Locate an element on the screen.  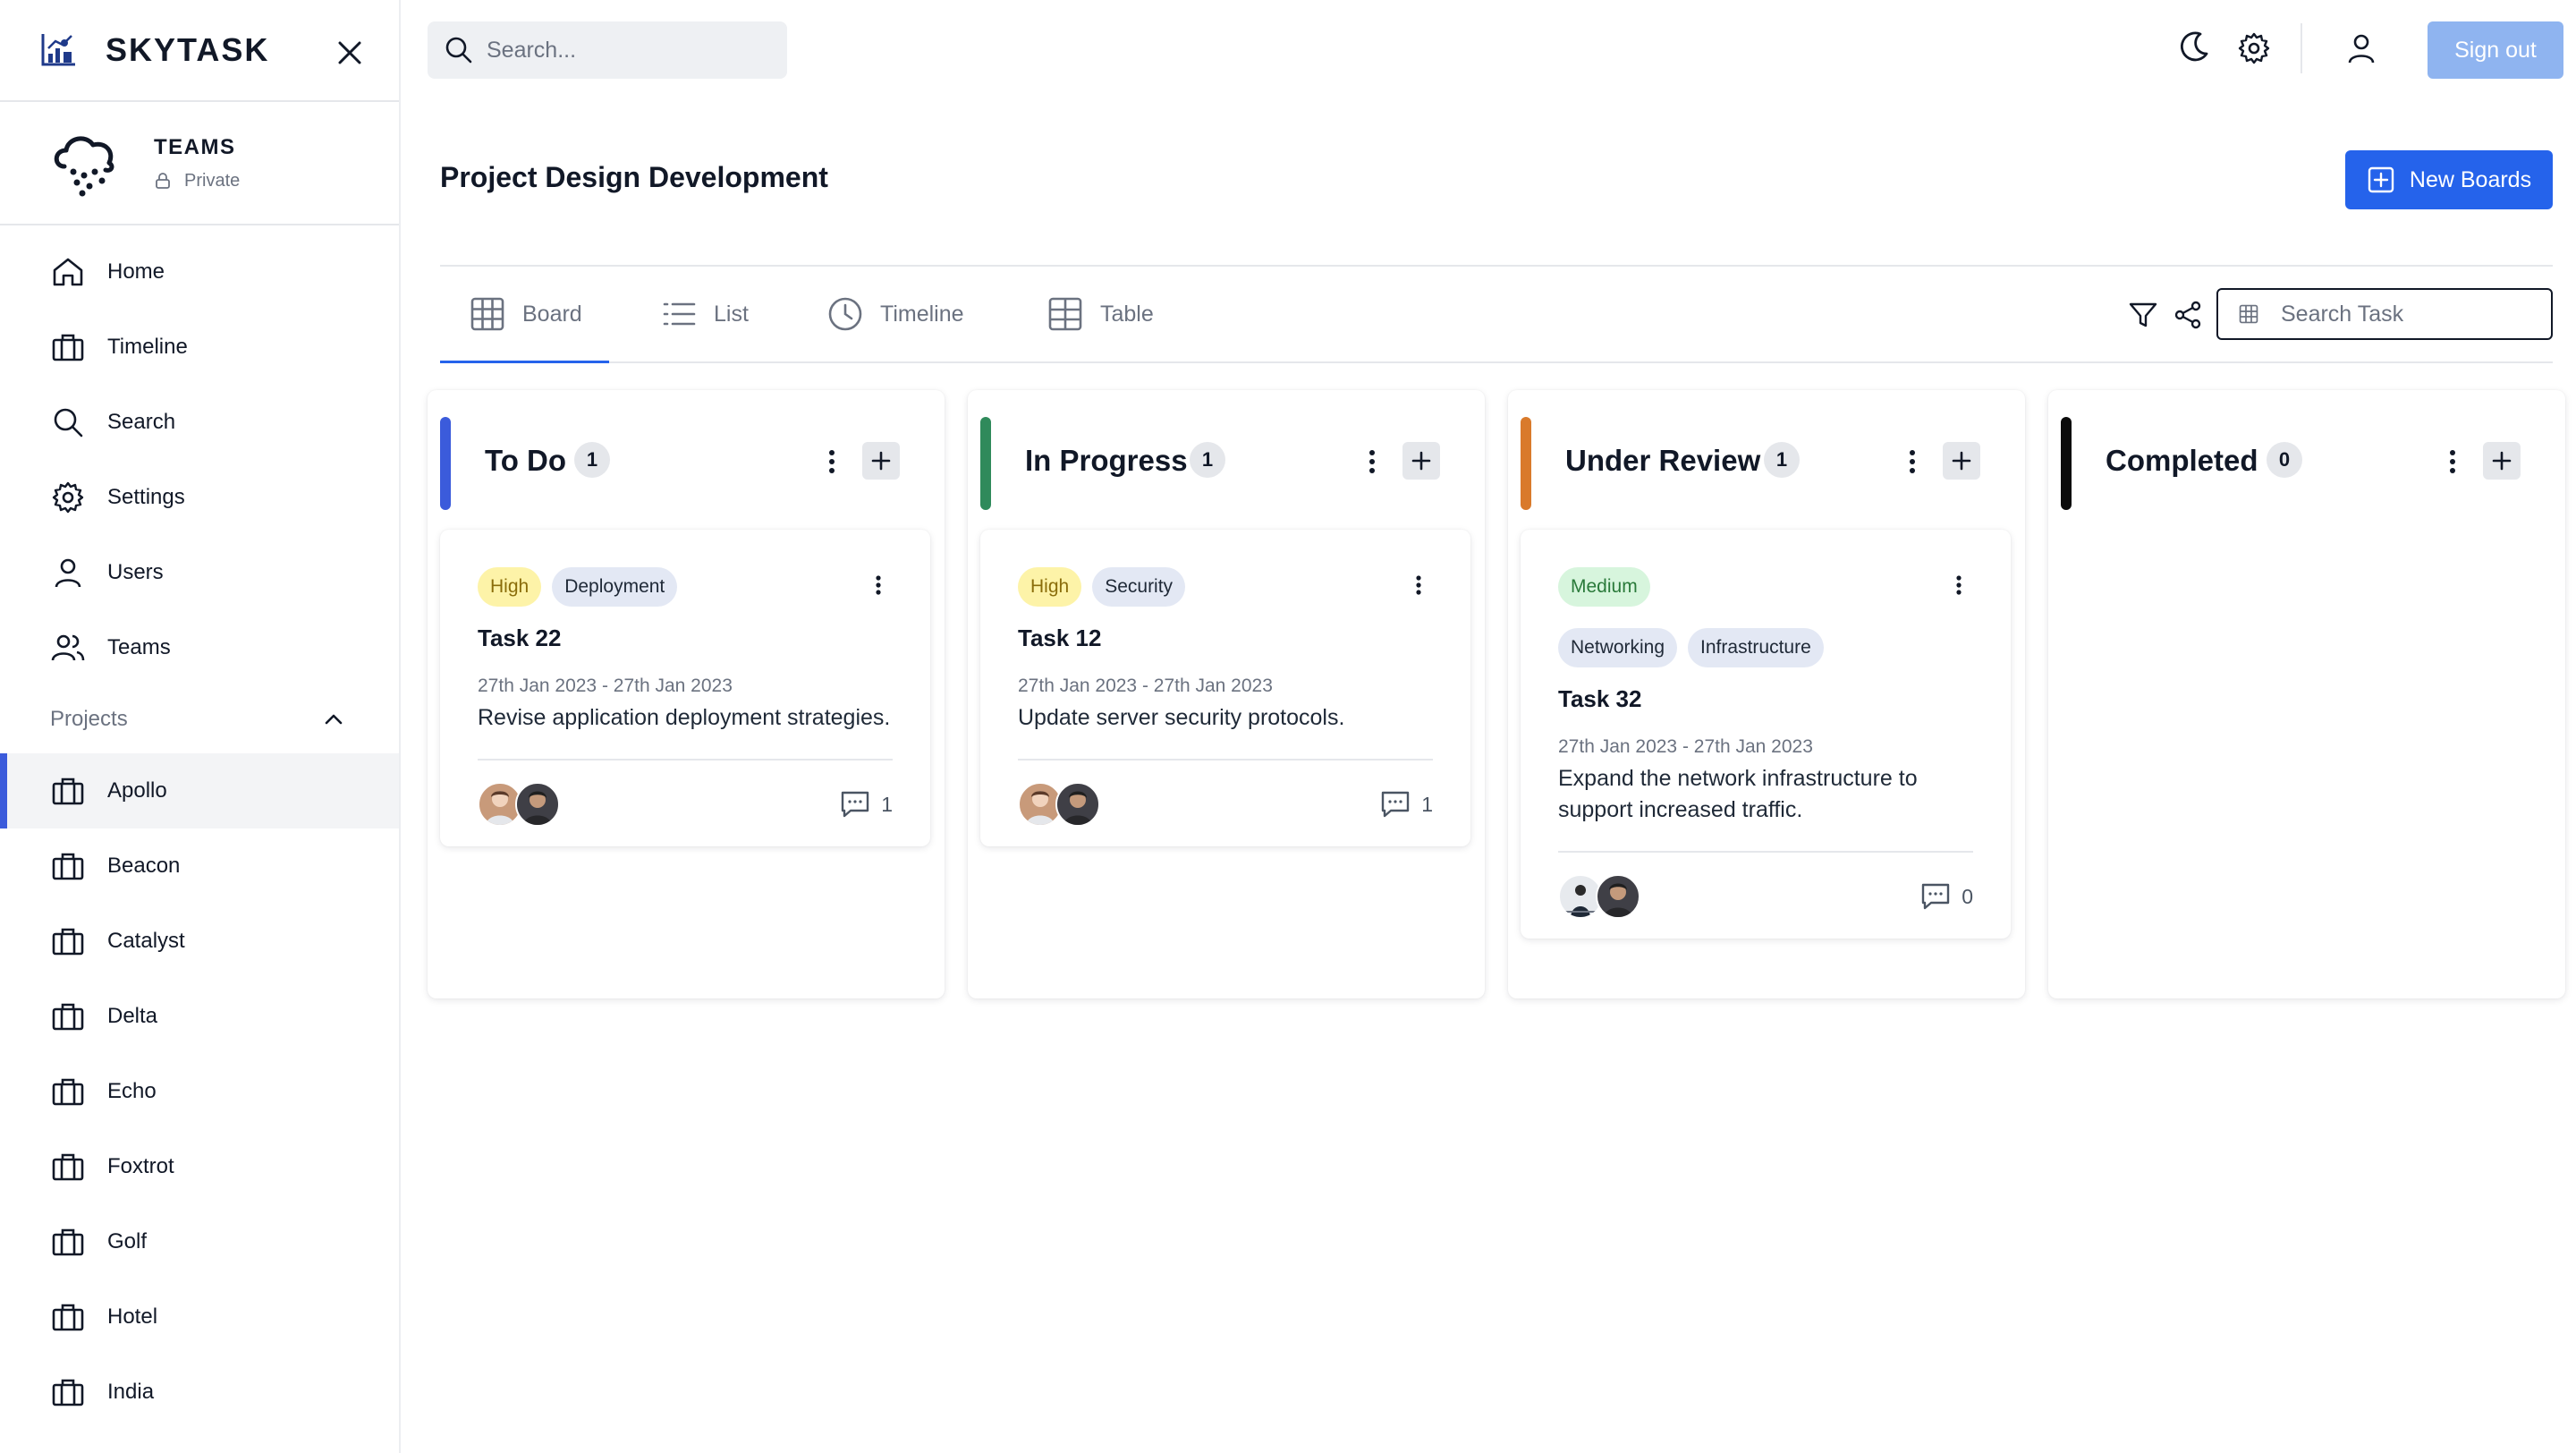
card-tags: High Security is located at coordinates (1225, 587).